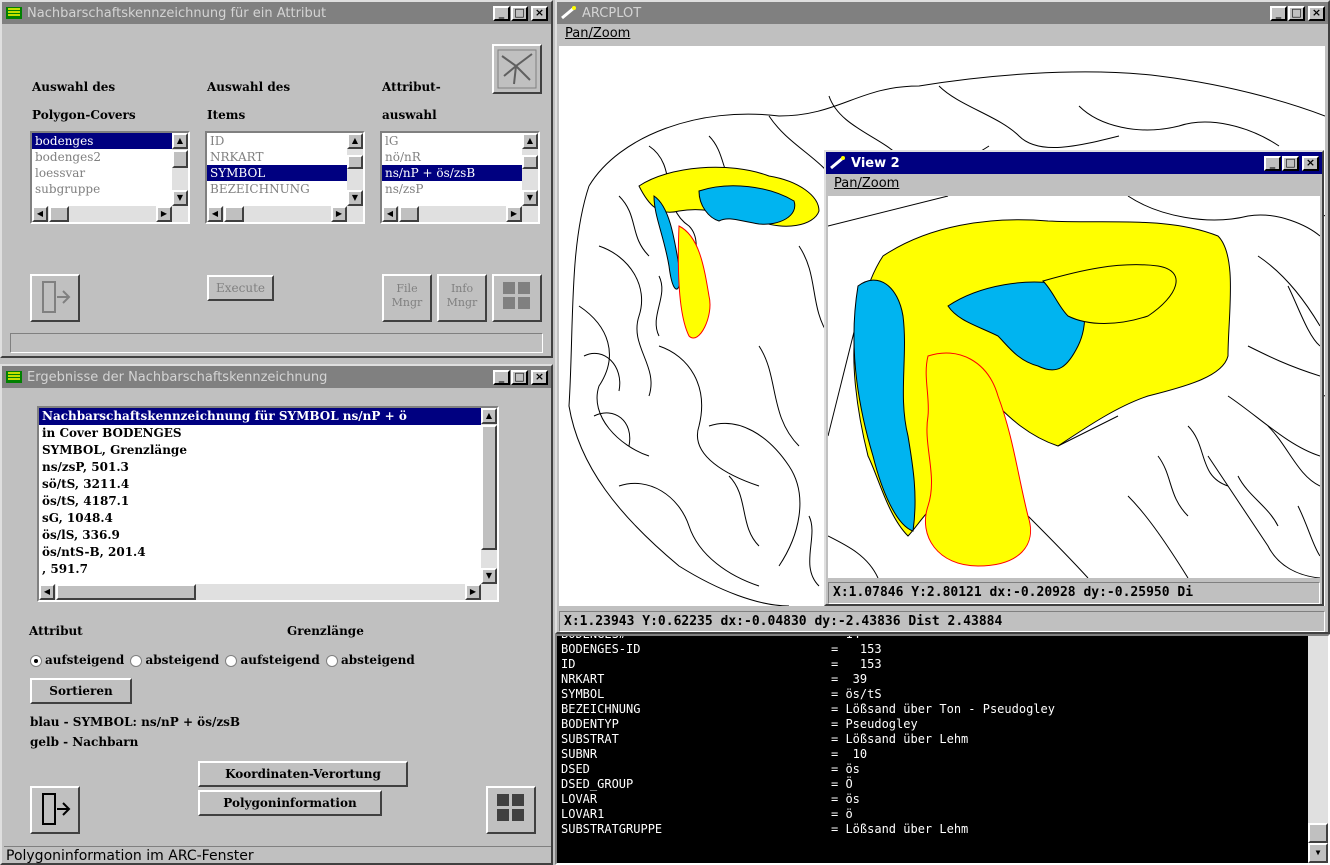 This screenshot has width=1330, height=865. I want to click on polygoninfo-button: Polygoninformation, so click(290, 803).